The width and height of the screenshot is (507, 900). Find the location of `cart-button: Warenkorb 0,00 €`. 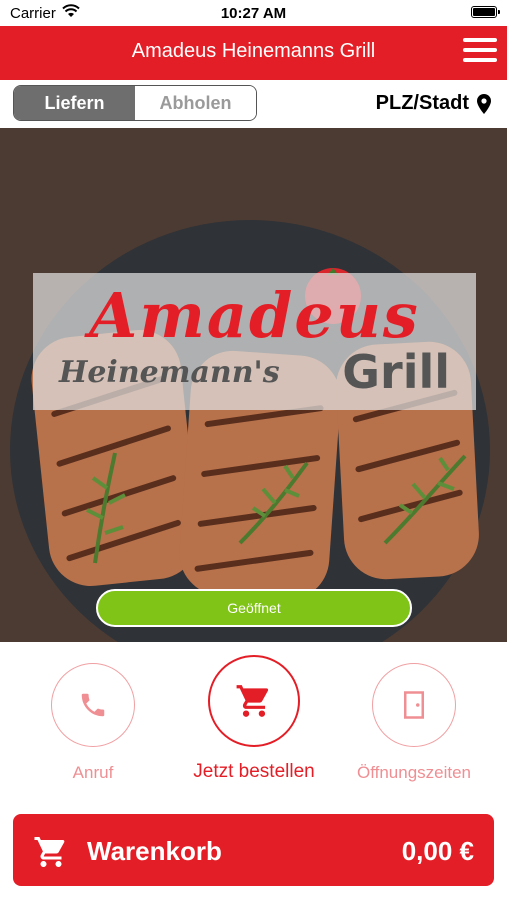

cart-button: Warenkorb 0,00 € is located at coordinates (253, 850).